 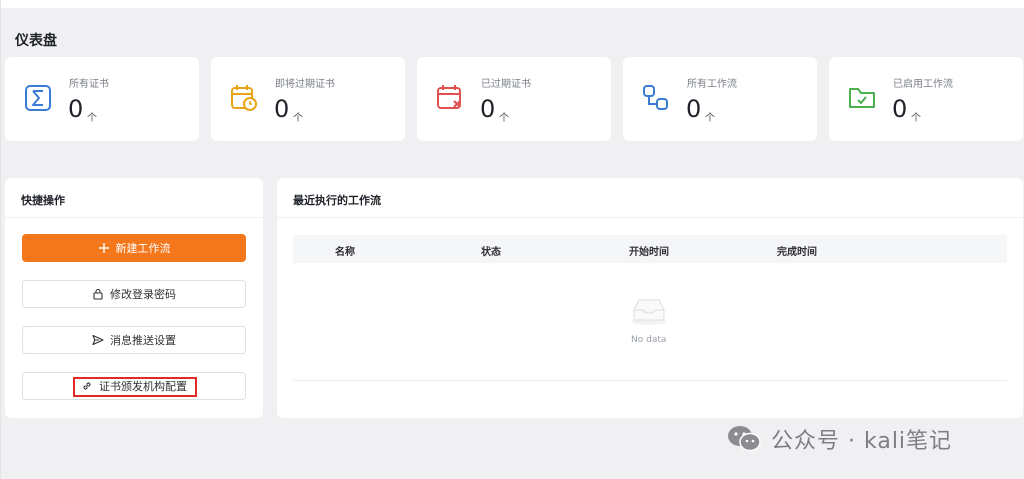 I want to click on quick-actions-title: 快捷操作, so click(x=43, y=200).